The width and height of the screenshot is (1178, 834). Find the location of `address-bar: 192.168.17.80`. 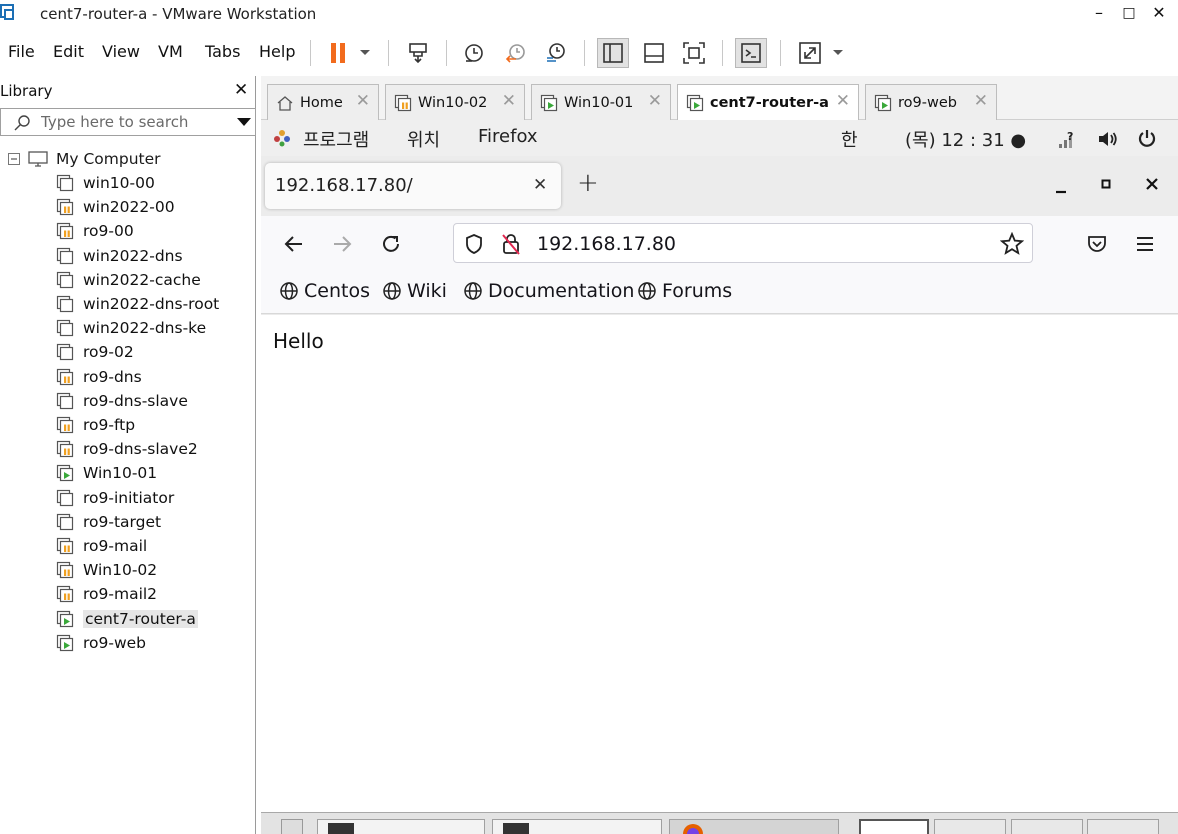

address-bar: 192.168.17.80 is located at coordinates (743, 243).